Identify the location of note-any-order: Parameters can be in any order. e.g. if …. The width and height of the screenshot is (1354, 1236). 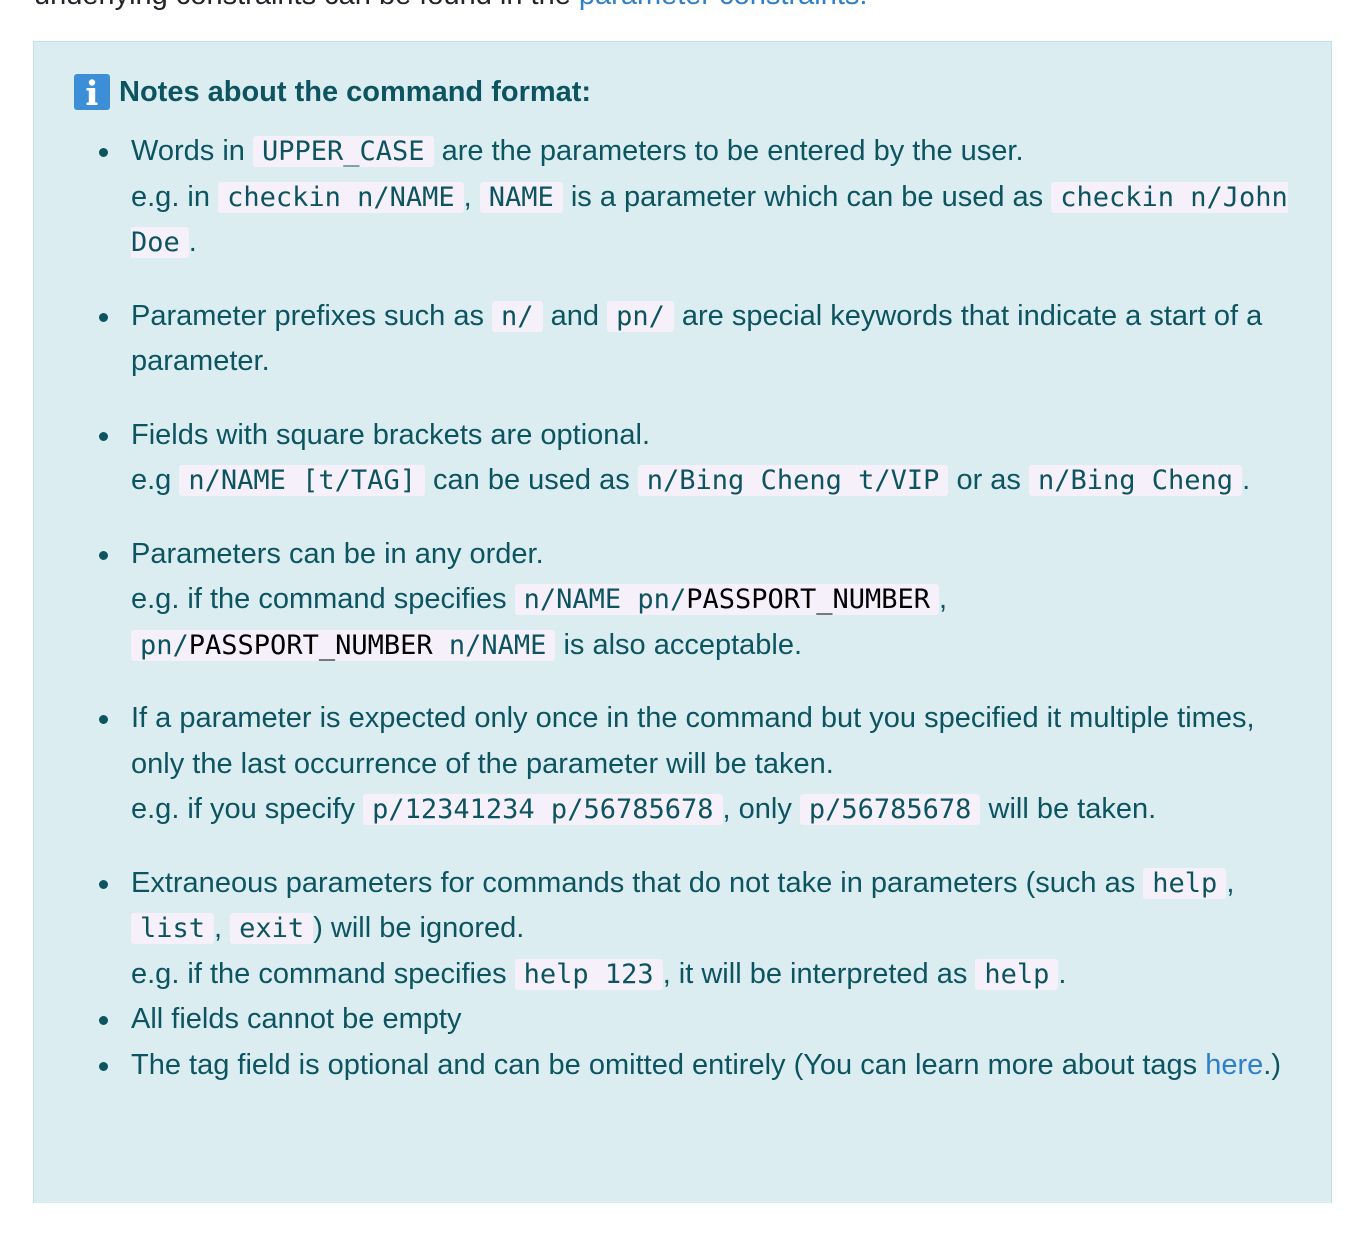
(695, 600).